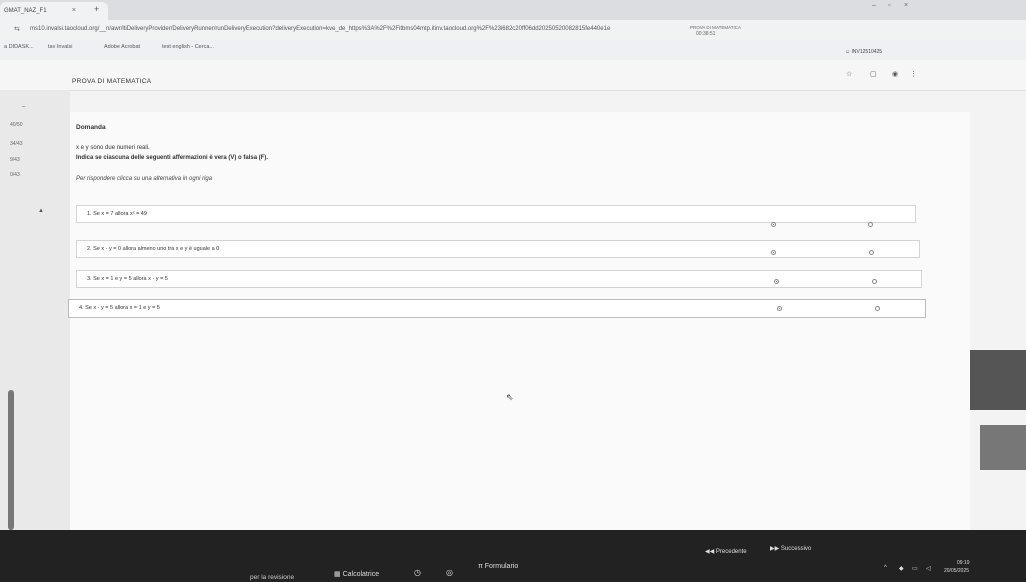 This screenshot has height=582, width=1026. What do you see at coordinates (873, 74) in the screenshot?
I see `tab-menu-icon: ▢` at bounding box center [873, 74].